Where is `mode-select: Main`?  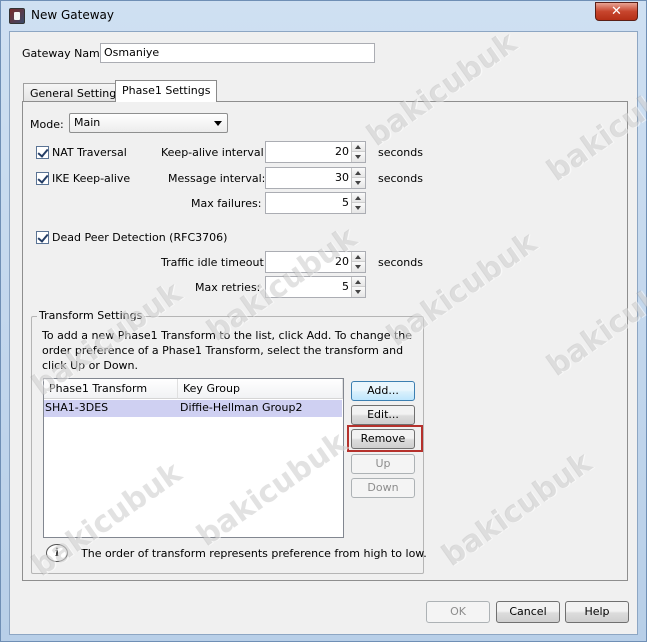
mode-select: Main is located at coordinates (148, 123).